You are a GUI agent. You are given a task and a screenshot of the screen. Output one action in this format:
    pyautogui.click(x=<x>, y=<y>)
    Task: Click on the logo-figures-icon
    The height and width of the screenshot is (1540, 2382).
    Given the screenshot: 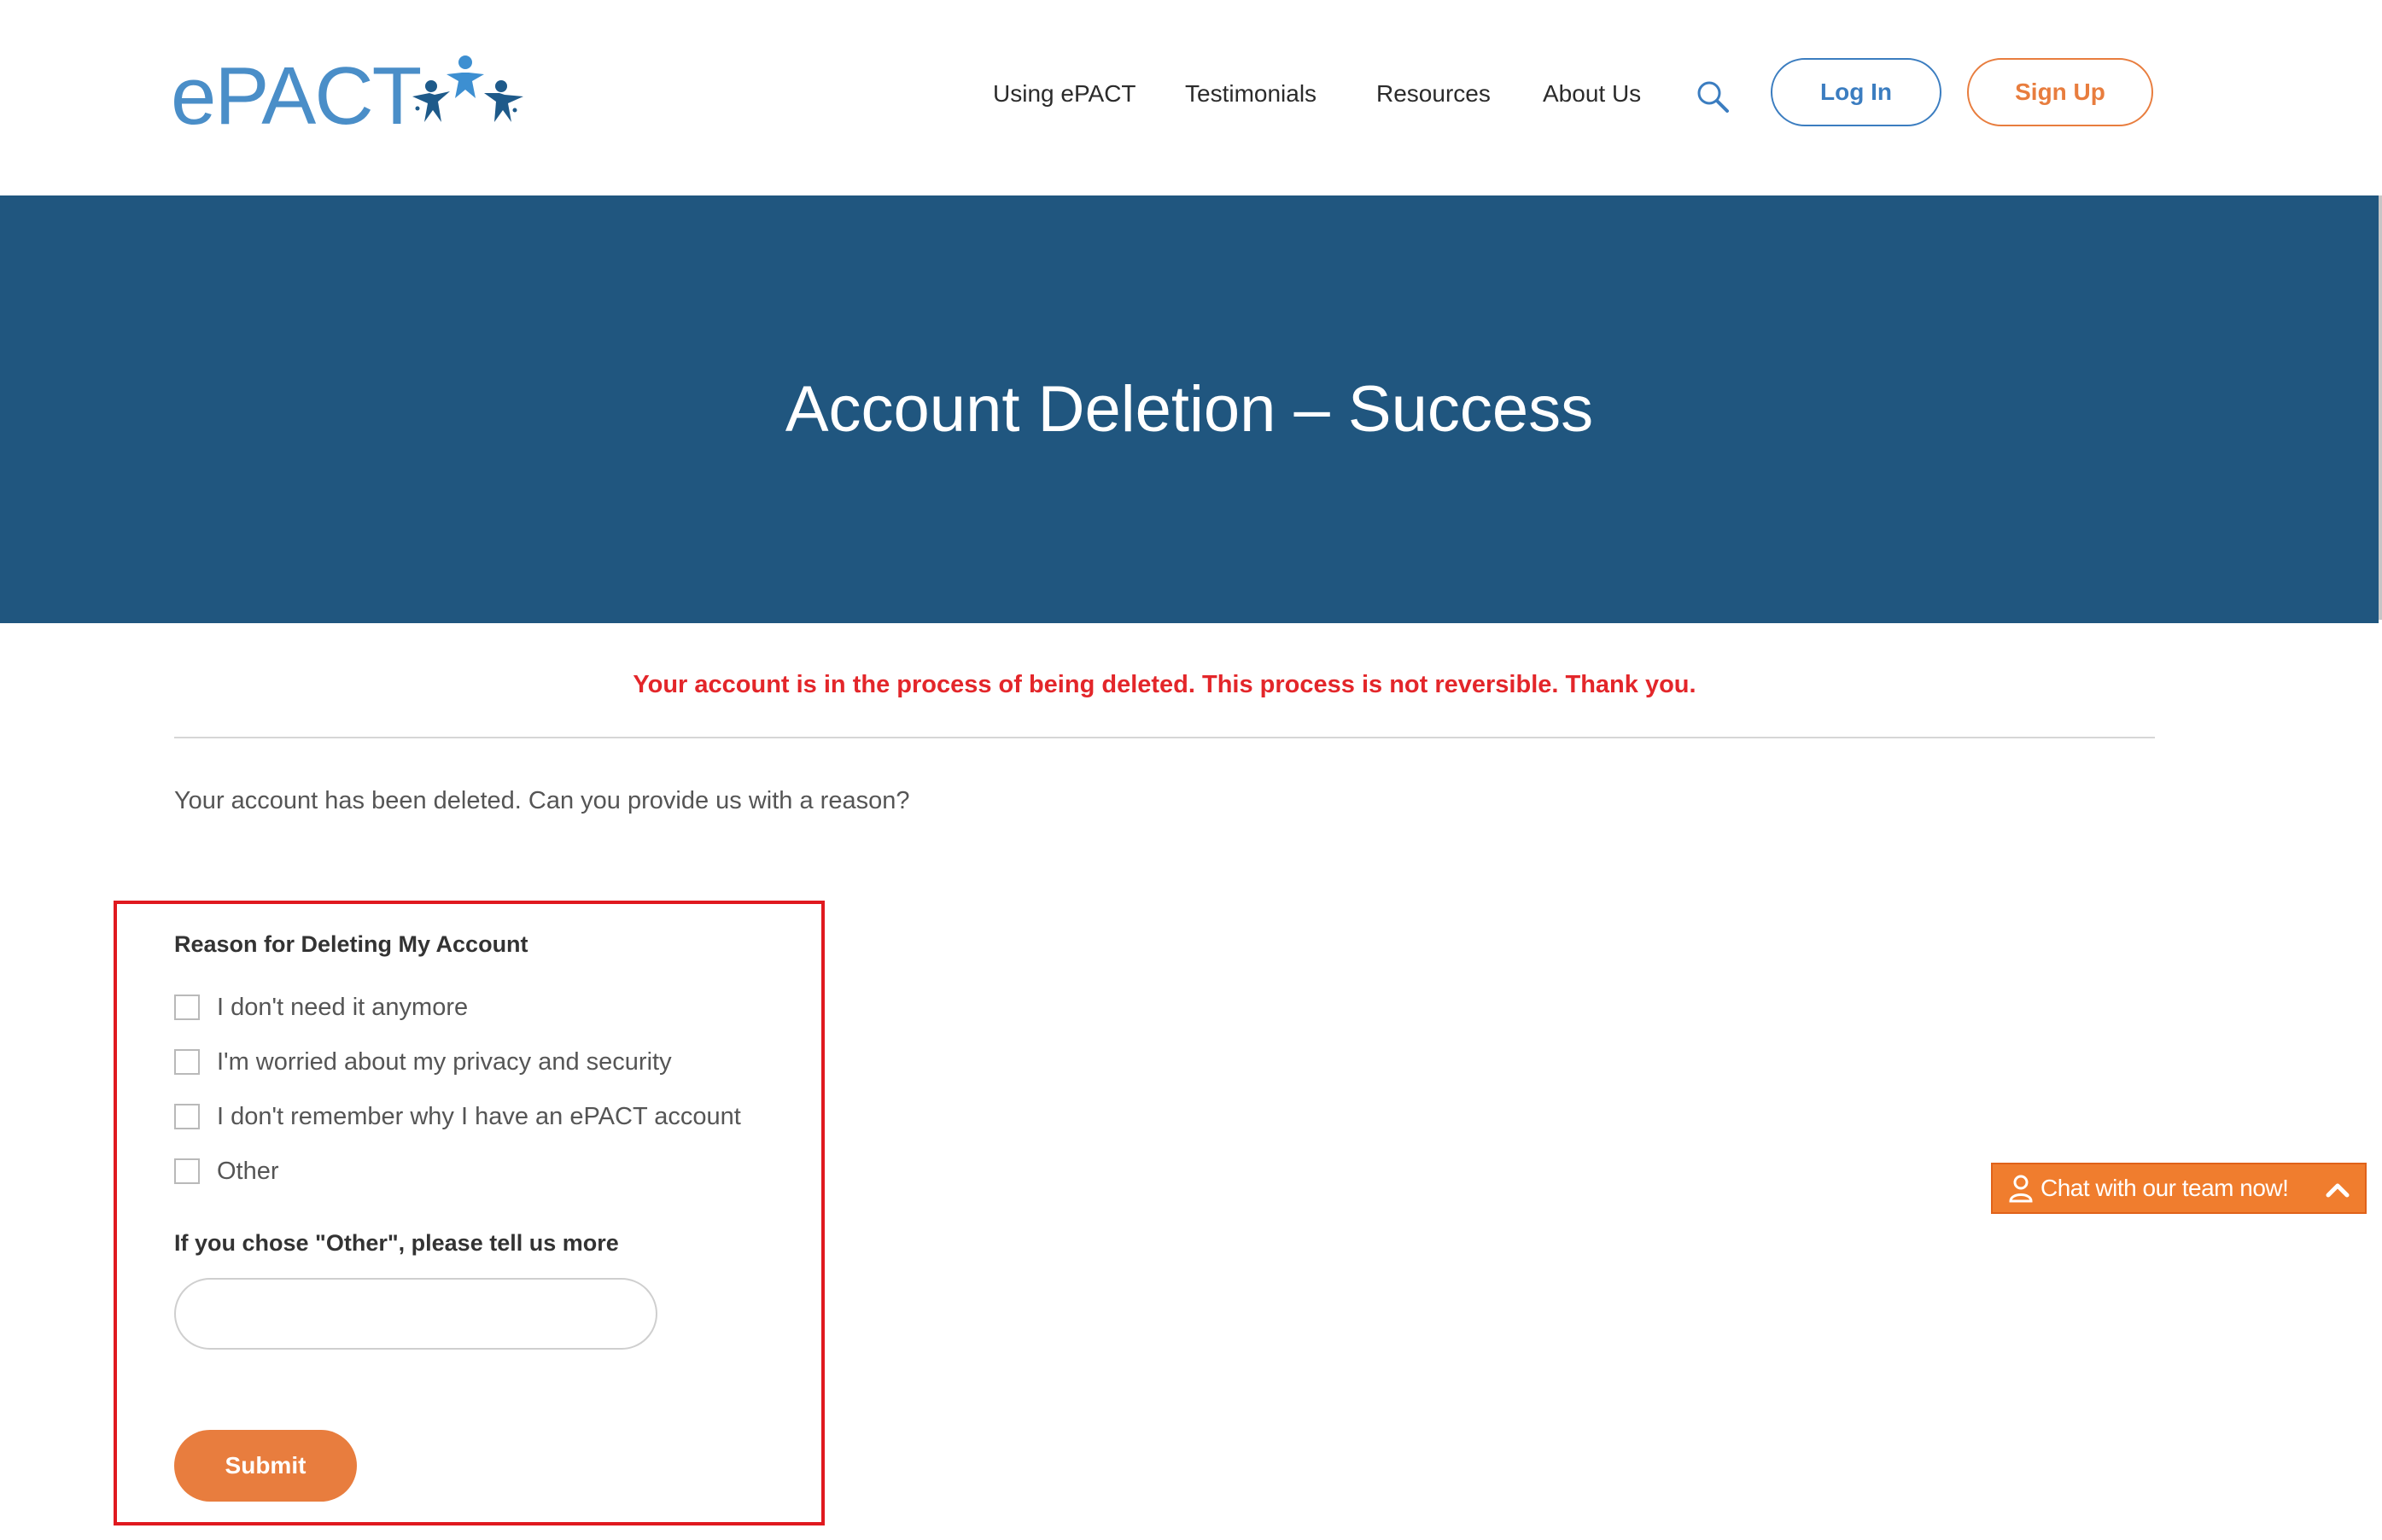 What is the action you would take?
    pyautogui.click(x=467, y=88)
    